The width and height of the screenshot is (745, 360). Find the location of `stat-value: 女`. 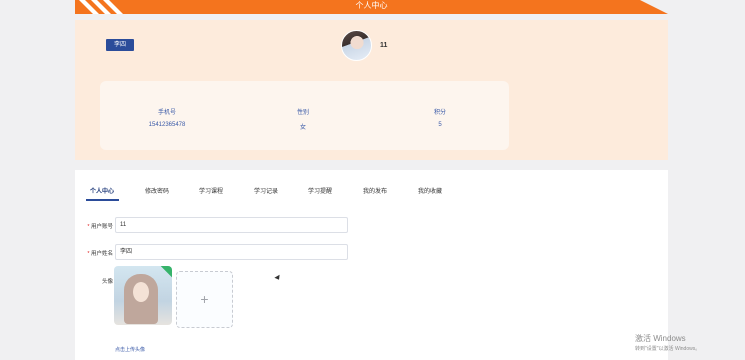

stat-value: 女 is located at coordinates (302, 128).